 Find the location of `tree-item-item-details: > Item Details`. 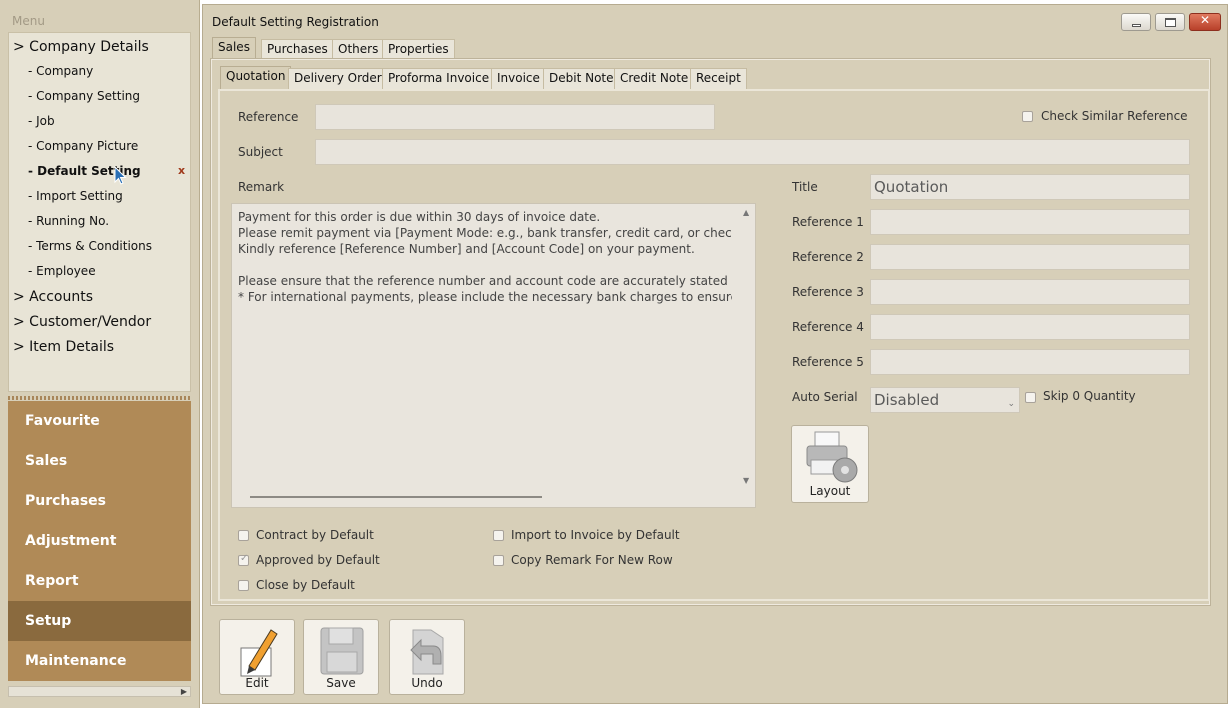

tree-item-item-details: > Item Details is located at coordinates (63, 347).